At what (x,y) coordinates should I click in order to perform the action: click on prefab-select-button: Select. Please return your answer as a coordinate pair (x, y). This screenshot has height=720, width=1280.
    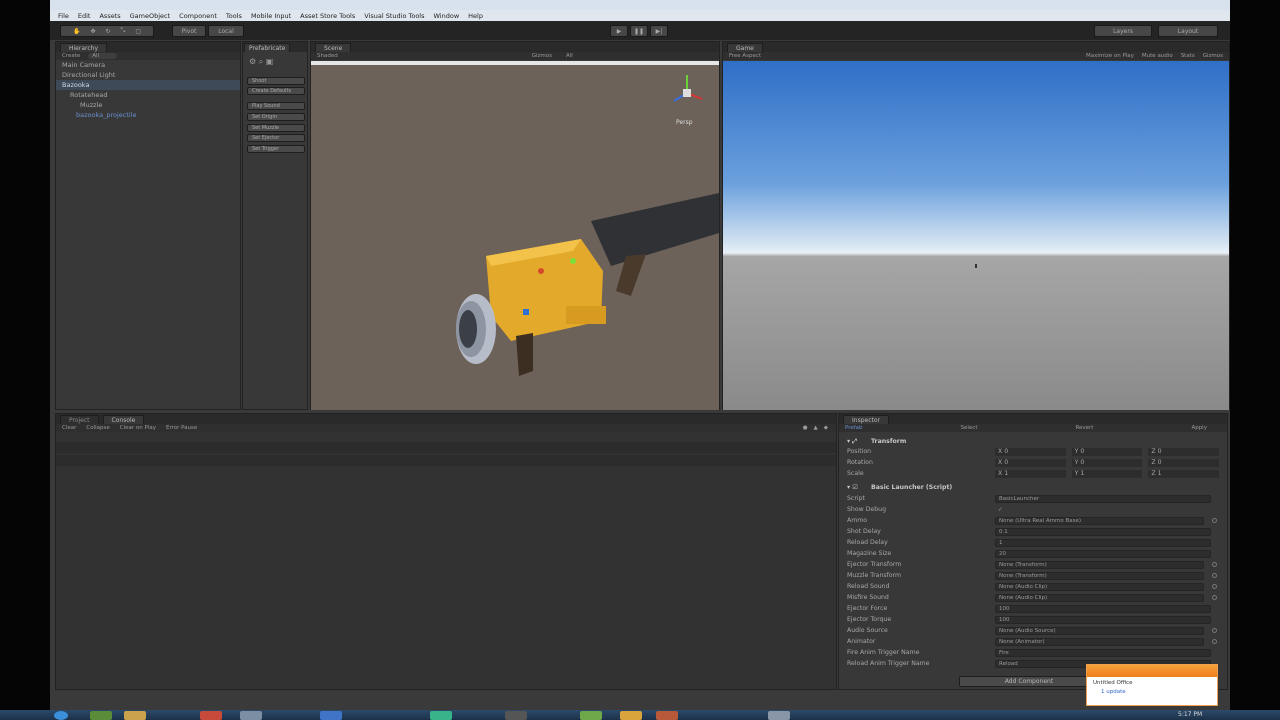
    Looking at the image, I should click on (969, 428).